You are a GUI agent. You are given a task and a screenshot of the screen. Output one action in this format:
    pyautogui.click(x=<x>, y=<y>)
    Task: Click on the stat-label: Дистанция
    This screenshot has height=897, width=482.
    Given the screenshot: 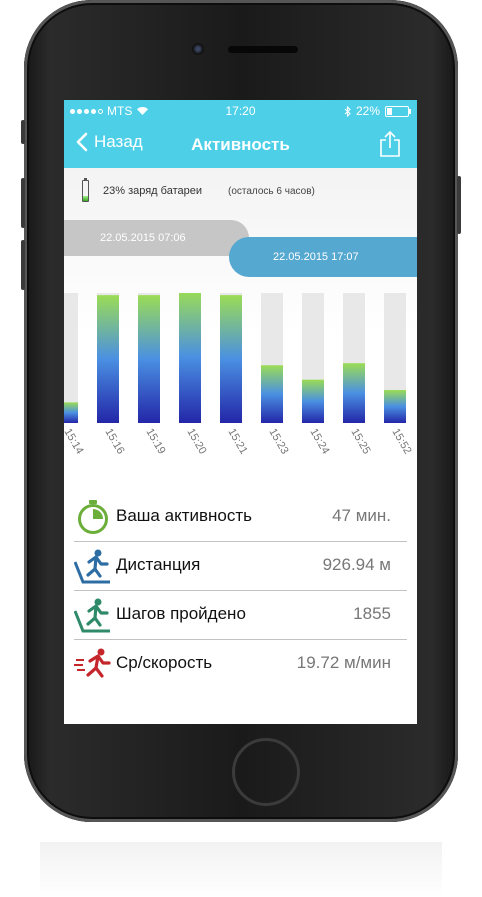 What is the action you would take?
    pyautogui.click(x=158, y=564)
    